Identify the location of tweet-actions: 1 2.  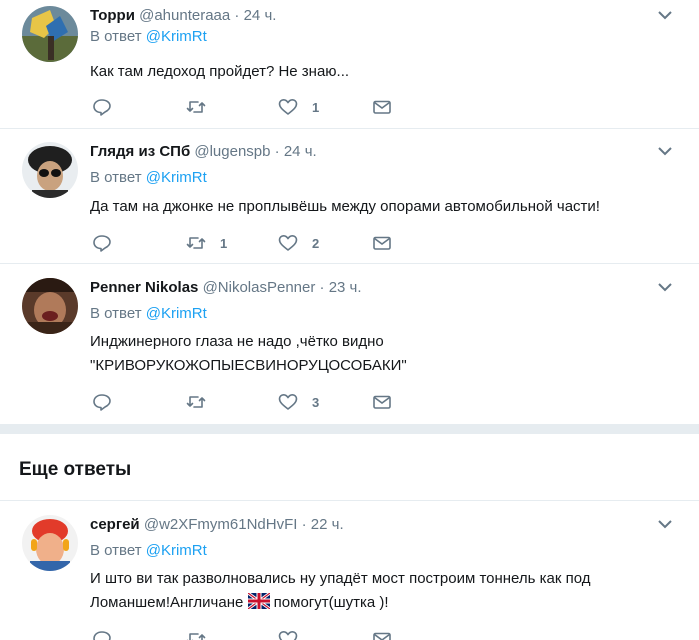
(252, 243).